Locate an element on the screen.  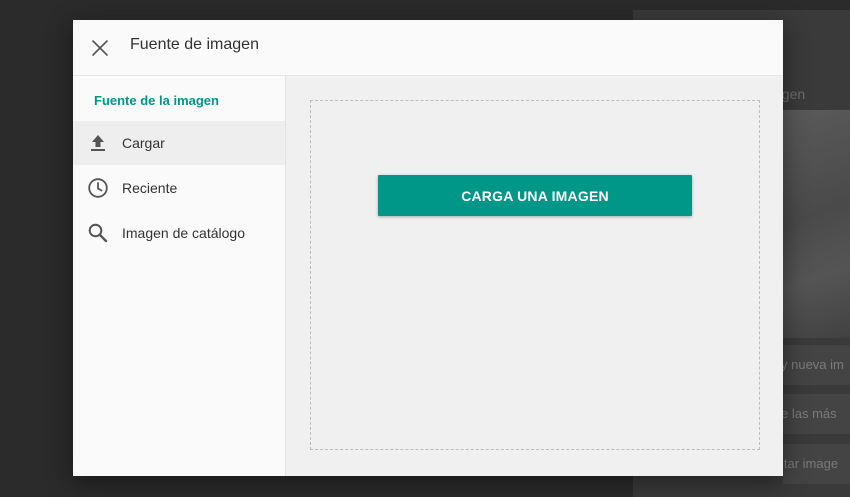
sidebar-item-label: Cargar is located at coordinates (143, 143).